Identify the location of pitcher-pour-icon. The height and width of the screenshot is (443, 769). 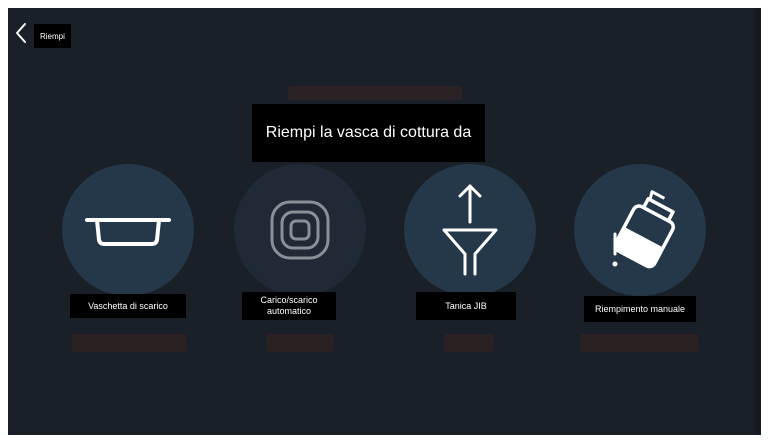
(643, 229).